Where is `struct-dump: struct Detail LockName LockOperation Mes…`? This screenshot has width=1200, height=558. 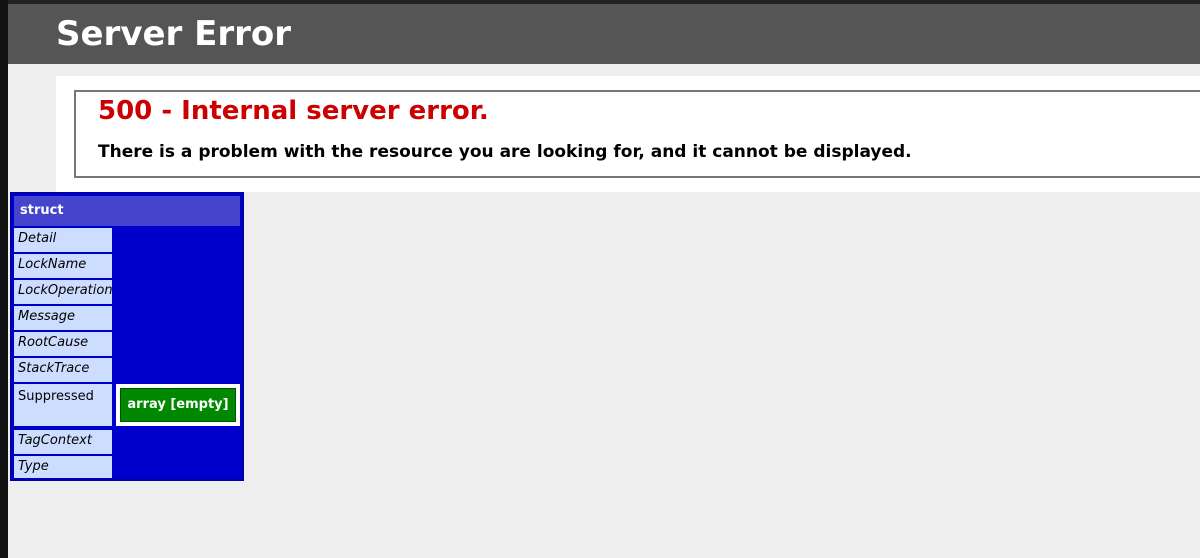
struct-dump: struct Detail LockName LockOperation Mes… is located at coordinates (127, 336).